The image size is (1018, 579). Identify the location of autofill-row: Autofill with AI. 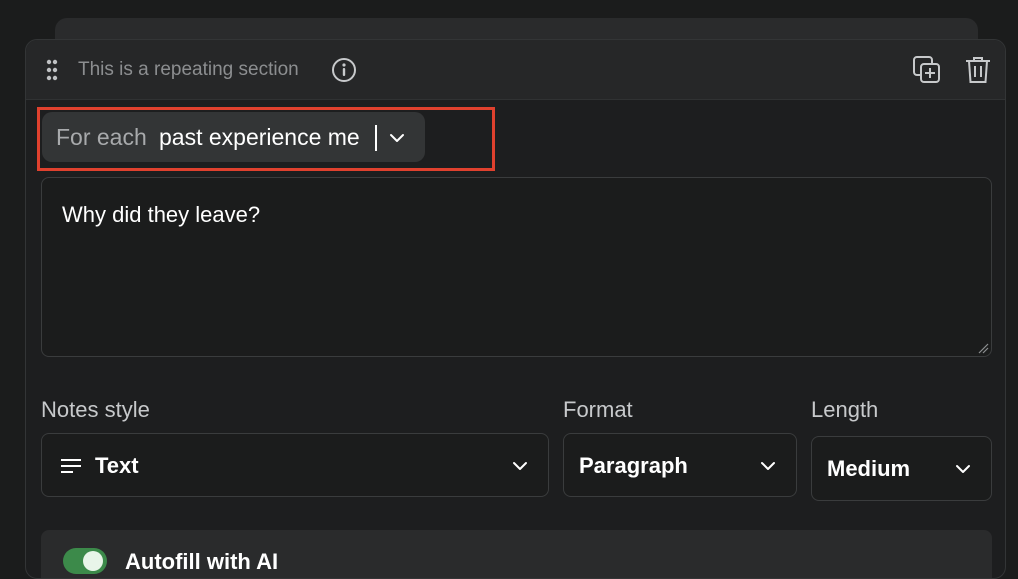
(516, 554).